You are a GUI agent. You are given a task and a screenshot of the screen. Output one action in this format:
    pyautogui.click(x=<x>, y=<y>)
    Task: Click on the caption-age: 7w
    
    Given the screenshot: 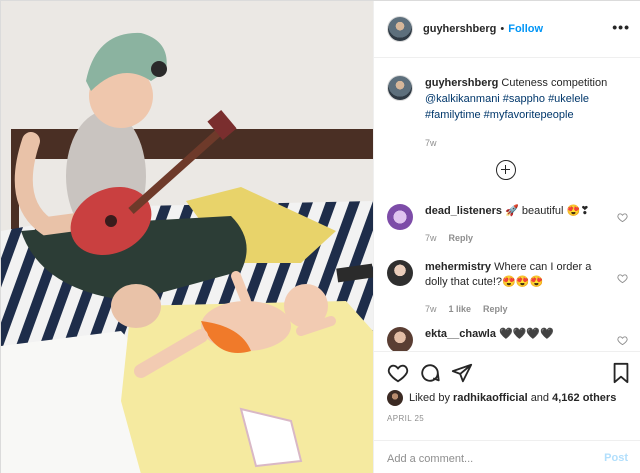 What is the action you would take?
    pyautogui.click(x=431, y=143)
    